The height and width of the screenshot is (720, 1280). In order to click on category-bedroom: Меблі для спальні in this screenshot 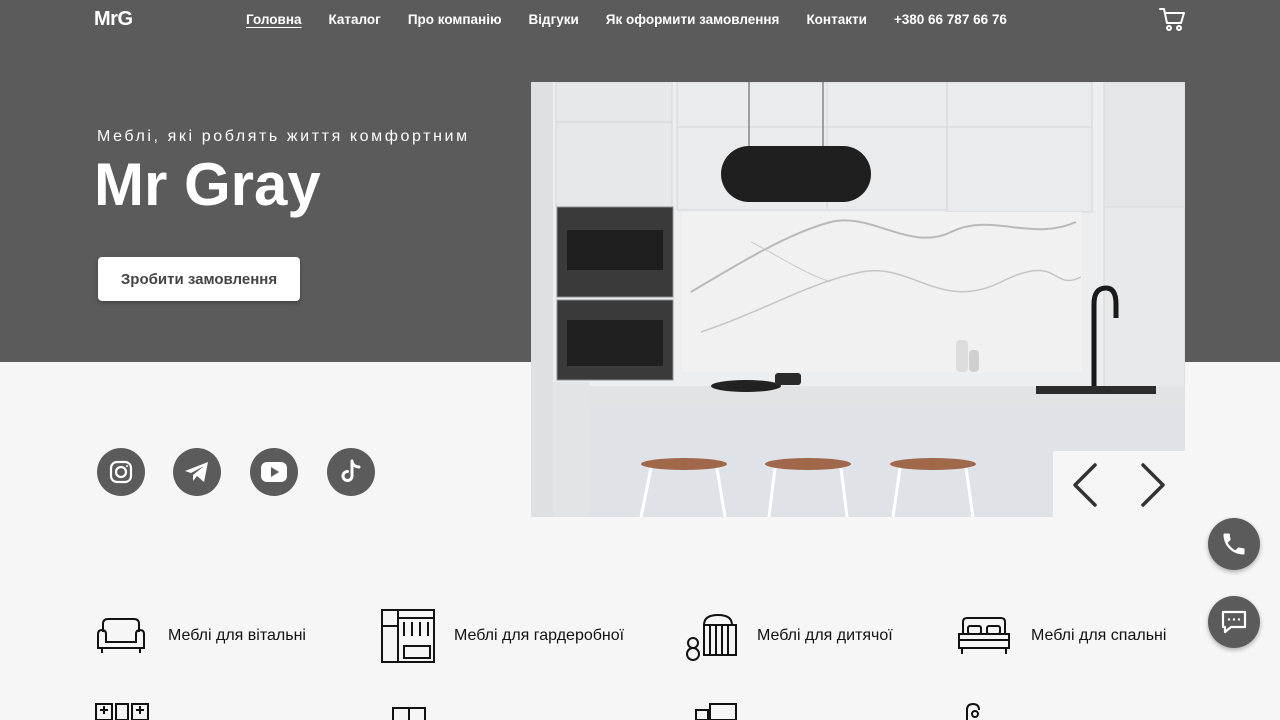, I will do `click(1061, 636)`.